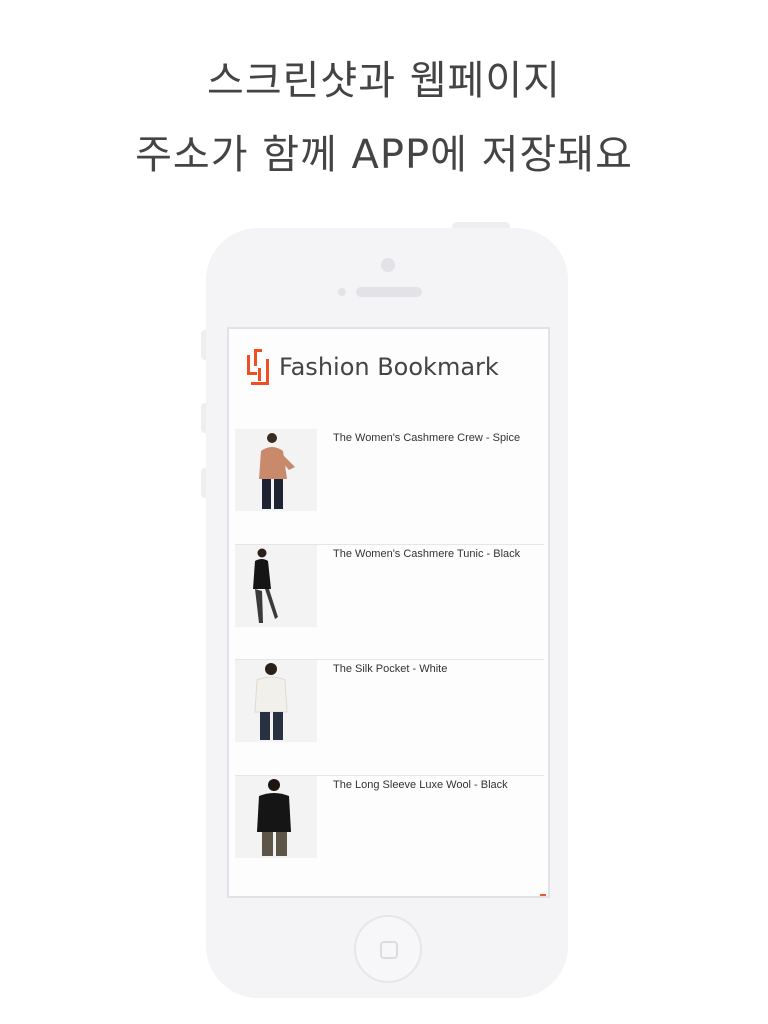  I want to click on screen-corner-accent, so click(543, 895).